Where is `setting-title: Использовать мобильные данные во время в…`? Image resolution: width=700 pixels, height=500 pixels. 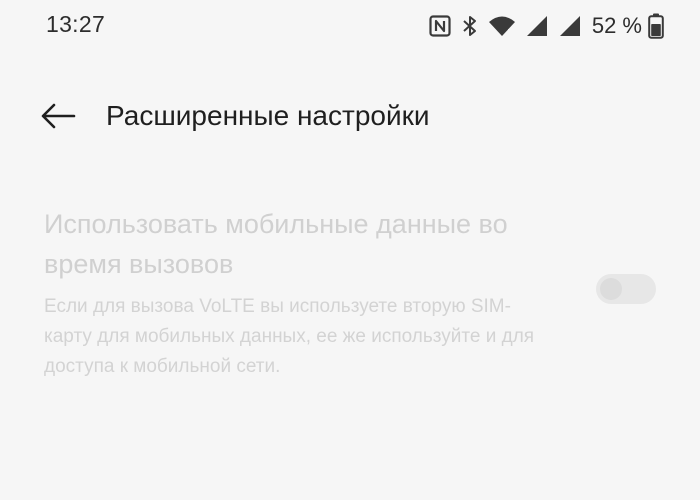
setting-title: Использовать мобильные данные во время в… is located at coordinates (276, 244).